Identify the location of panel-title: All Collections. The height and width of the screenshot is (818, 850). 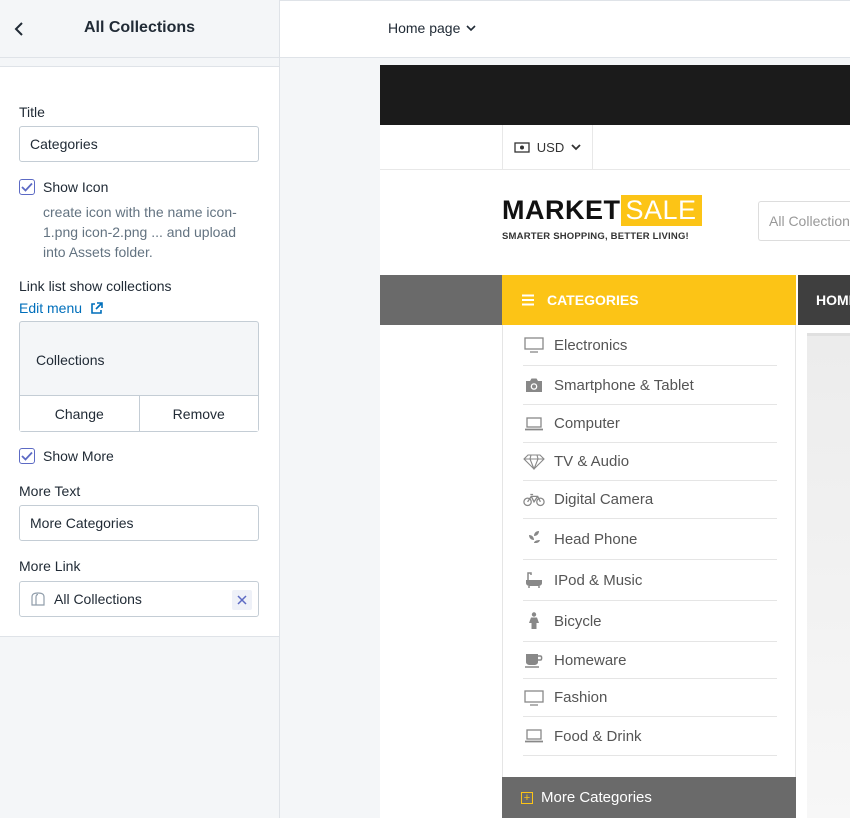
(139, 27).